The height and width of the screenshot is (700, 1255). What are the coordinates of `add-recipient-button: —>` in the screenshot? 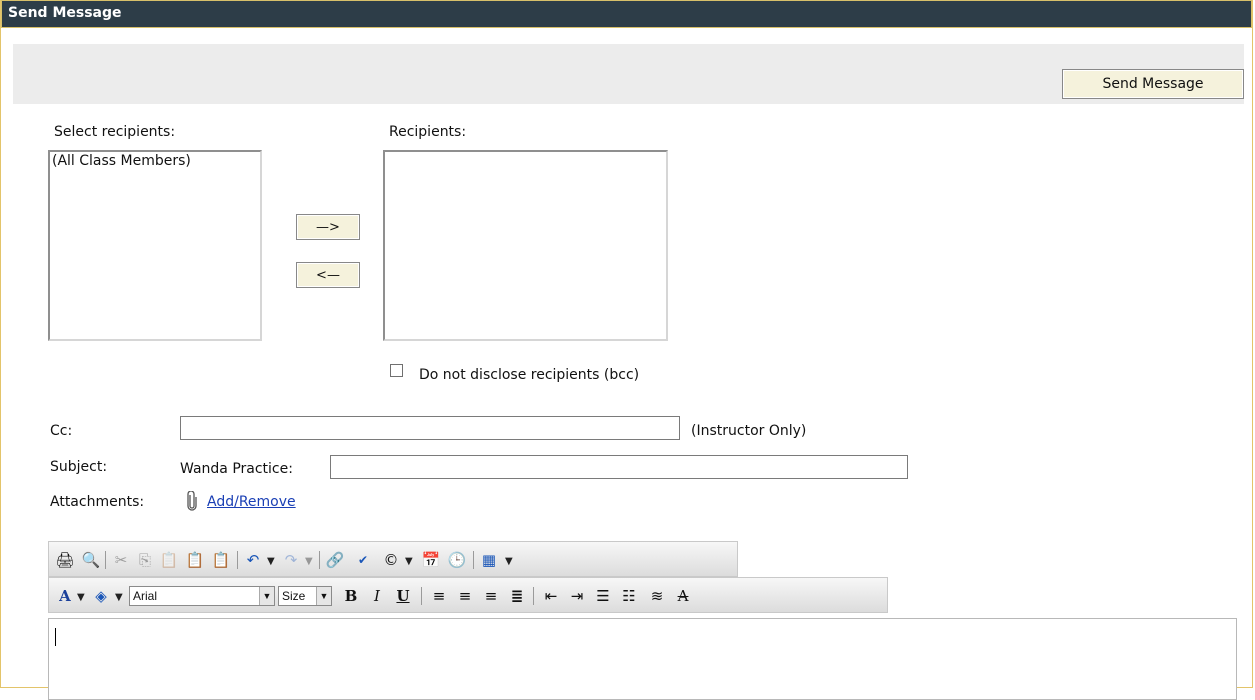 It's located at (328, 227).